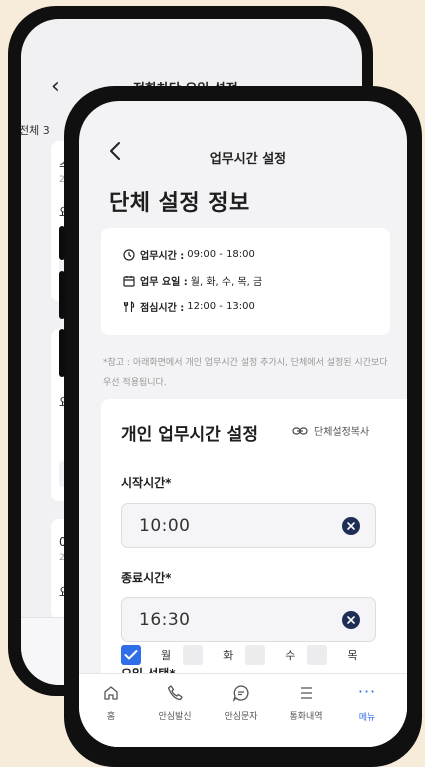 The height and width of the screenshot is (767, 425). I want to click on start-time-input: 10:00, so click(248, 525).